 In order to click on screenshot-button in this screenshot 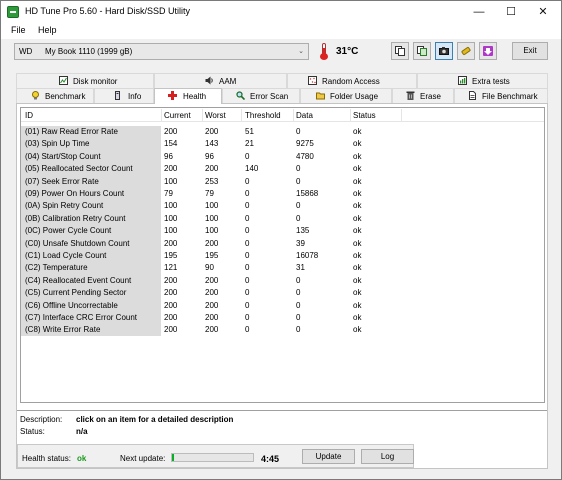, I will do `click(444, 51)`.